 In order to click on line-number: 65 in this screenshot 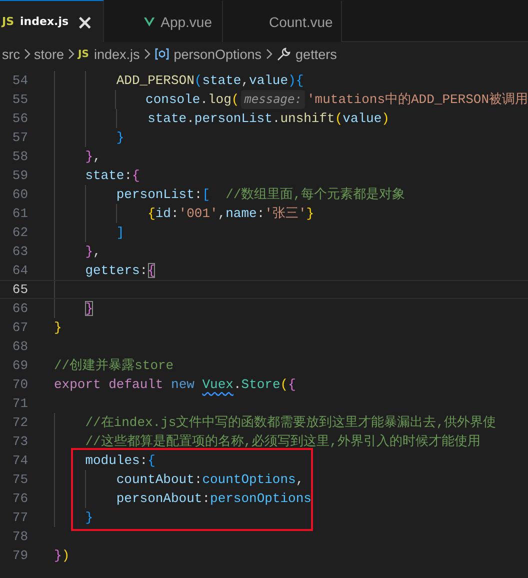, I will do `click(19, 289)`.